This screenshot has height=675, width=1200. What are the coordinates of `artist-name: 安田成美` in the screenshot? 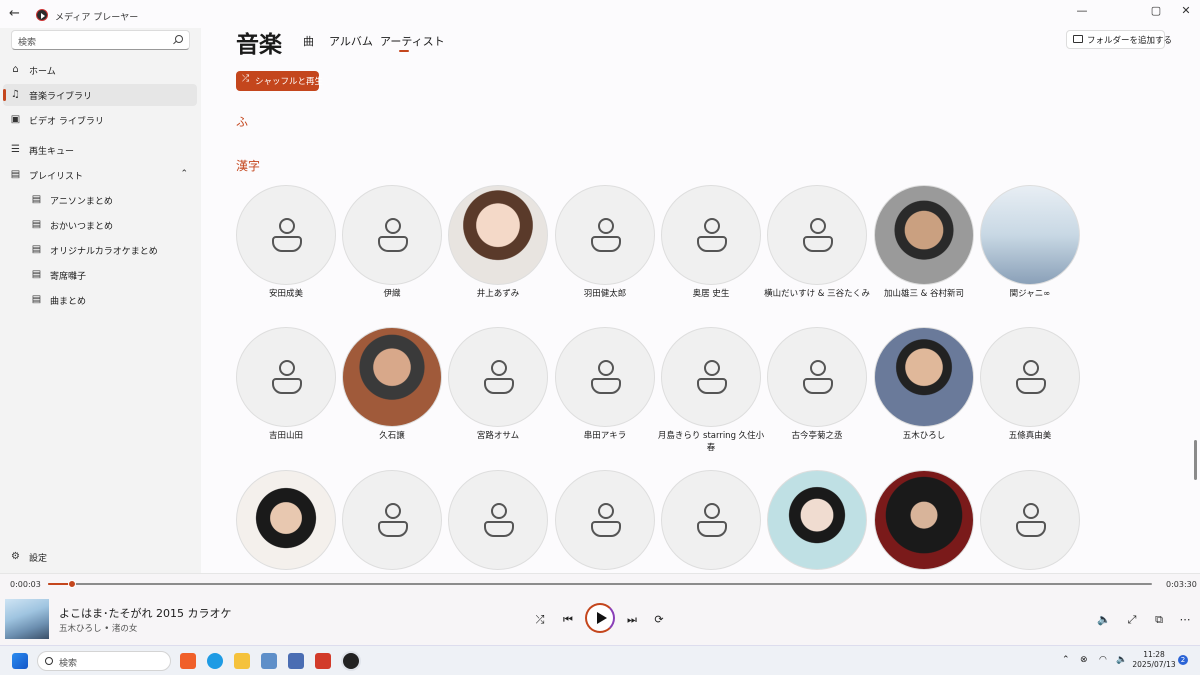 It's located at (286, 294).